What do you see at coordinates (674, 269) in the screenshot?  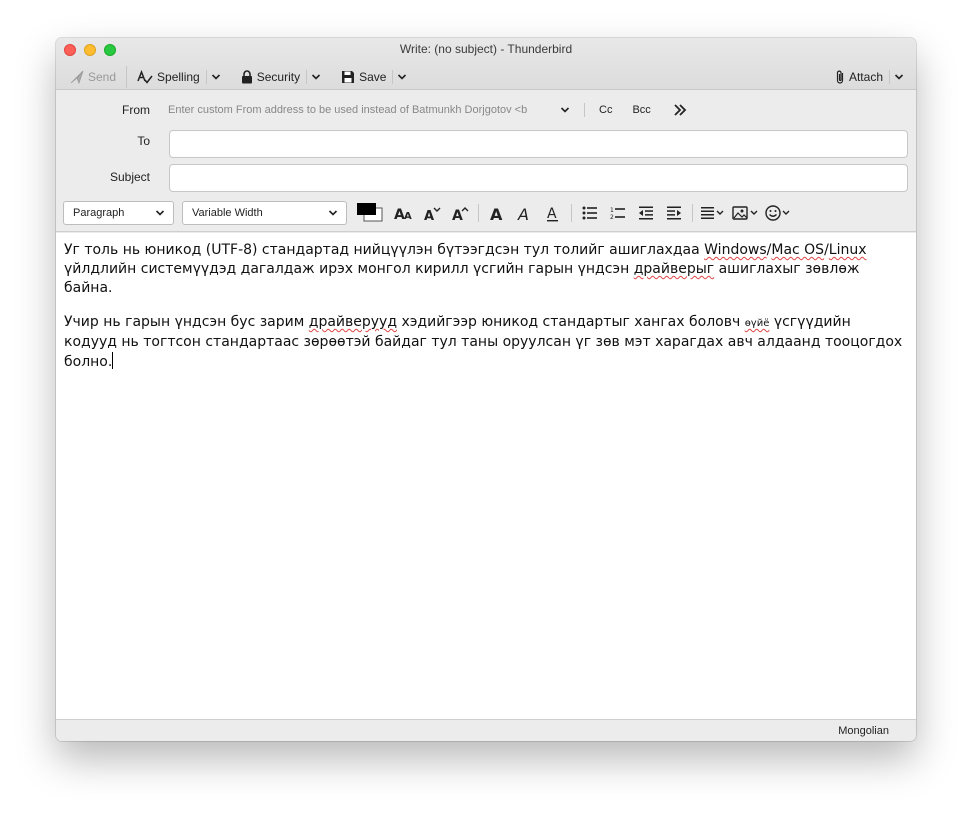 I see `misspelled-word: драйверыг` at bounding box center [674, 269].